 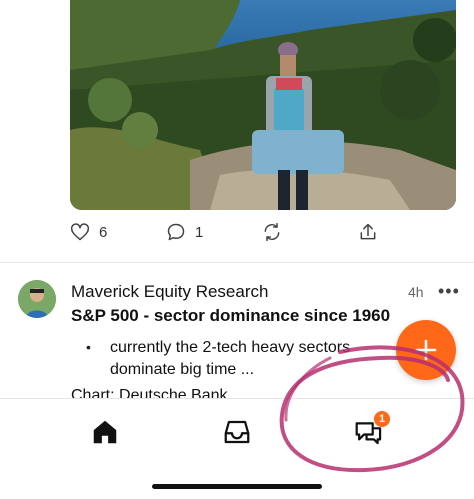 I want to click on author-avatar, so click(x=37, y=299).